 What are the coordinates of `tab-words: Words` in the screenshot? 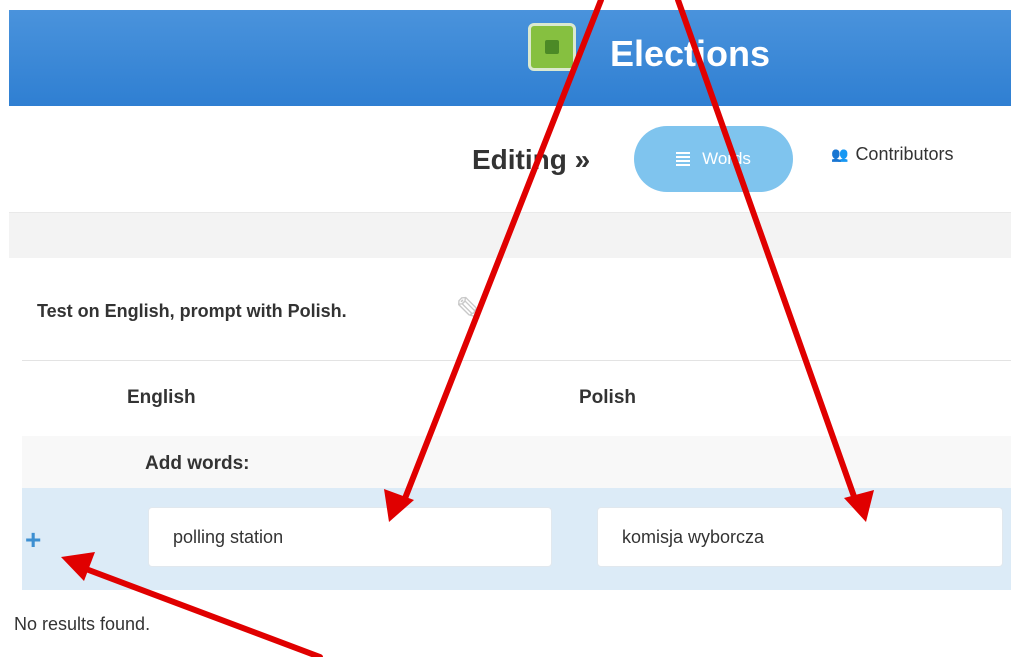 It's located at (713, 159).